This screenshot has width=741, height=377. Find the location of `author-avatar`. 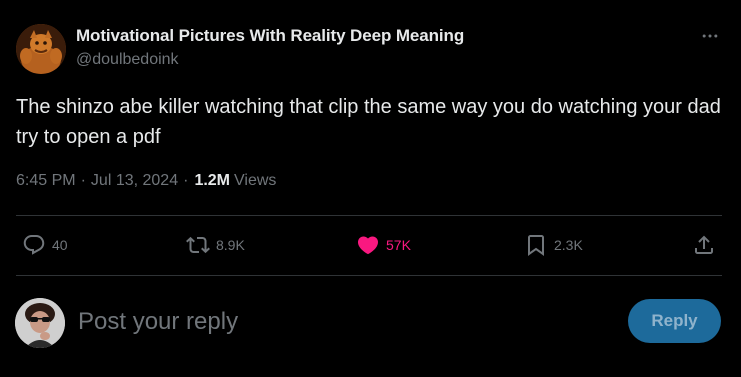

author-avatar is located at coordinates (41, 49).